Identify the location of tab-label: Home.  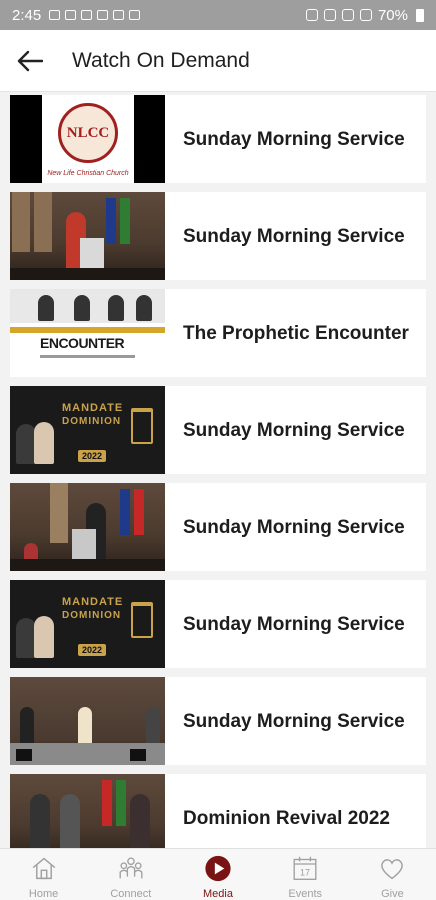
(43, 894).